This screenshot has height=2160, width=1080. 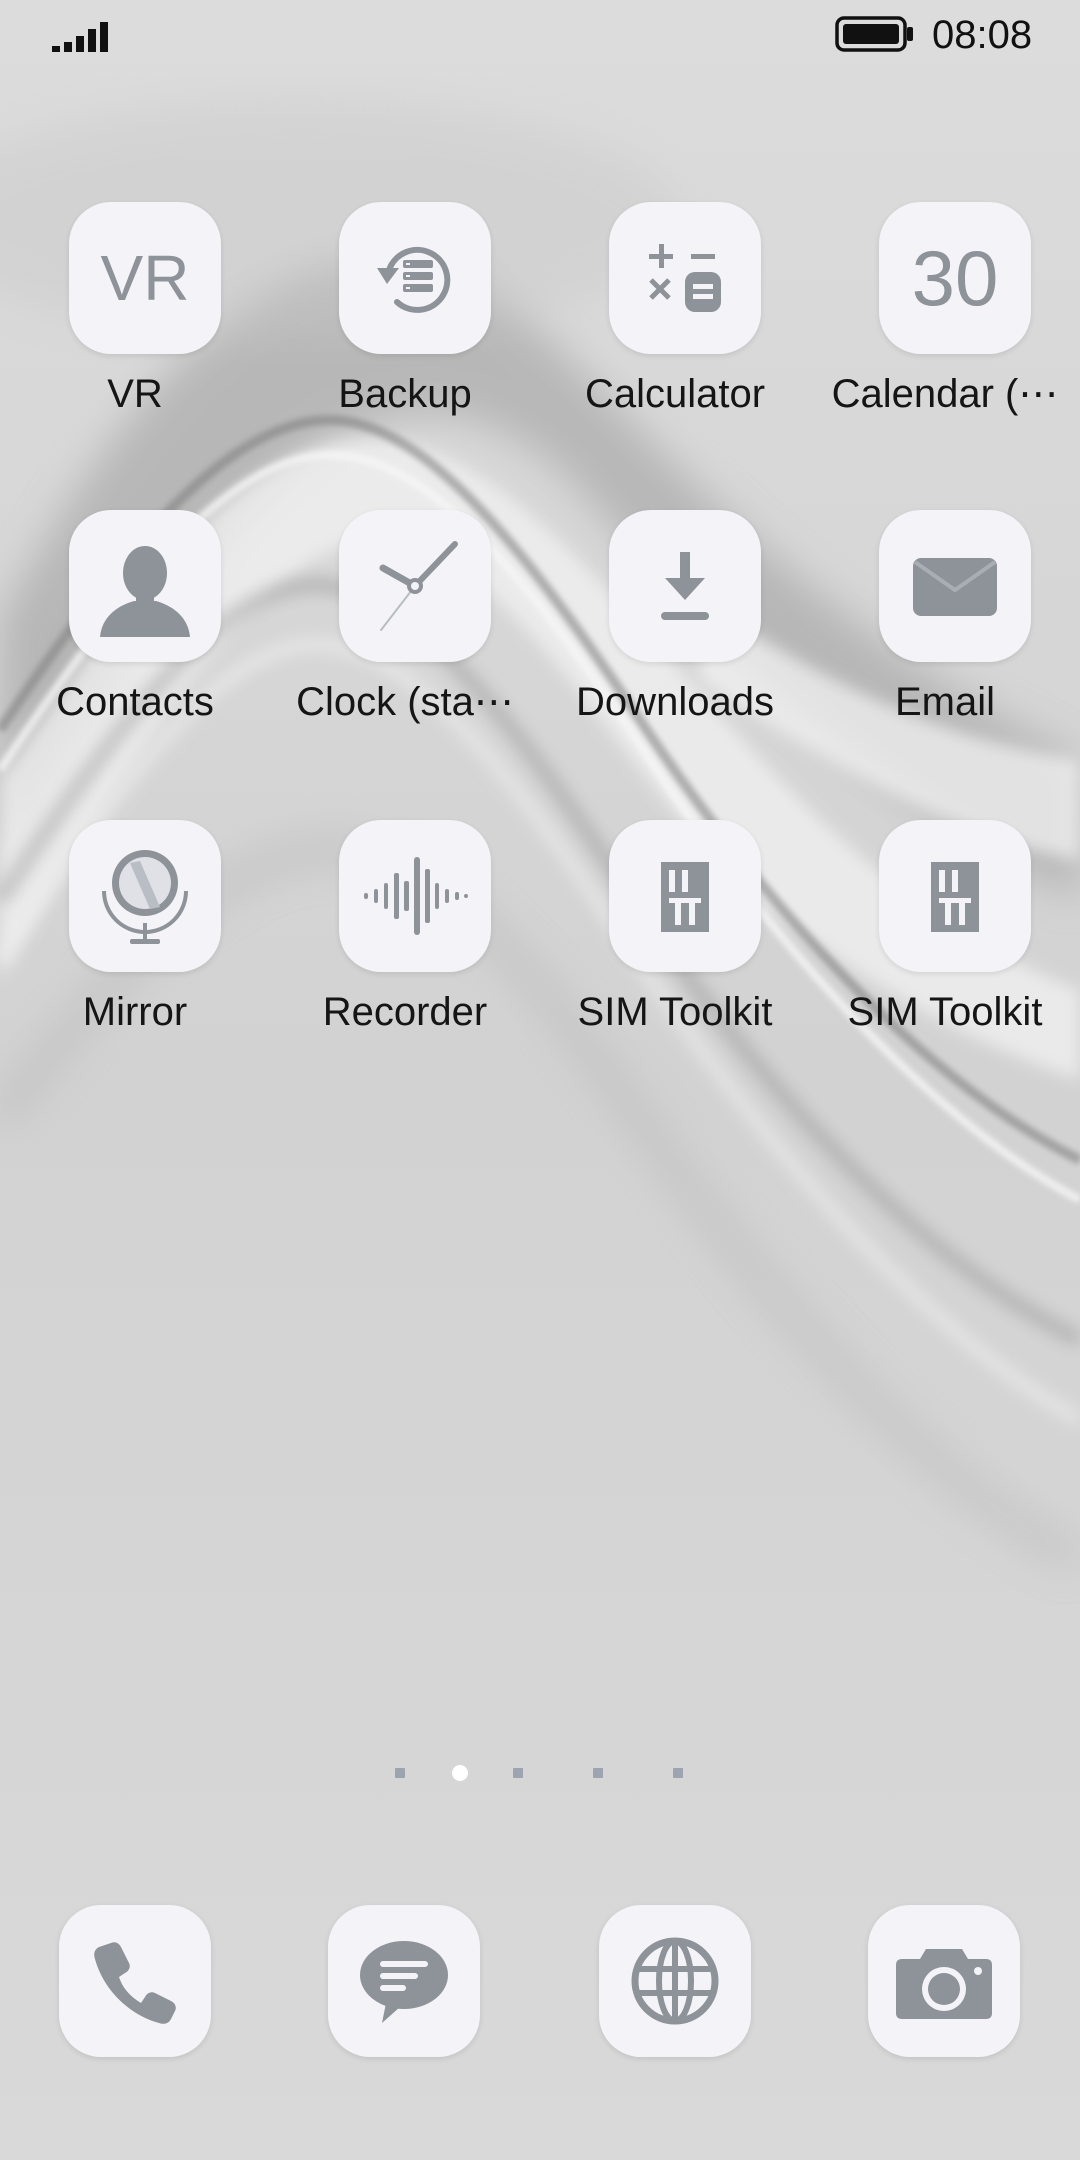 What do you see at coordinates (135, 1012) in the screenshot?
I see `app-label: Mirror` at bounding box center [135, 1012].